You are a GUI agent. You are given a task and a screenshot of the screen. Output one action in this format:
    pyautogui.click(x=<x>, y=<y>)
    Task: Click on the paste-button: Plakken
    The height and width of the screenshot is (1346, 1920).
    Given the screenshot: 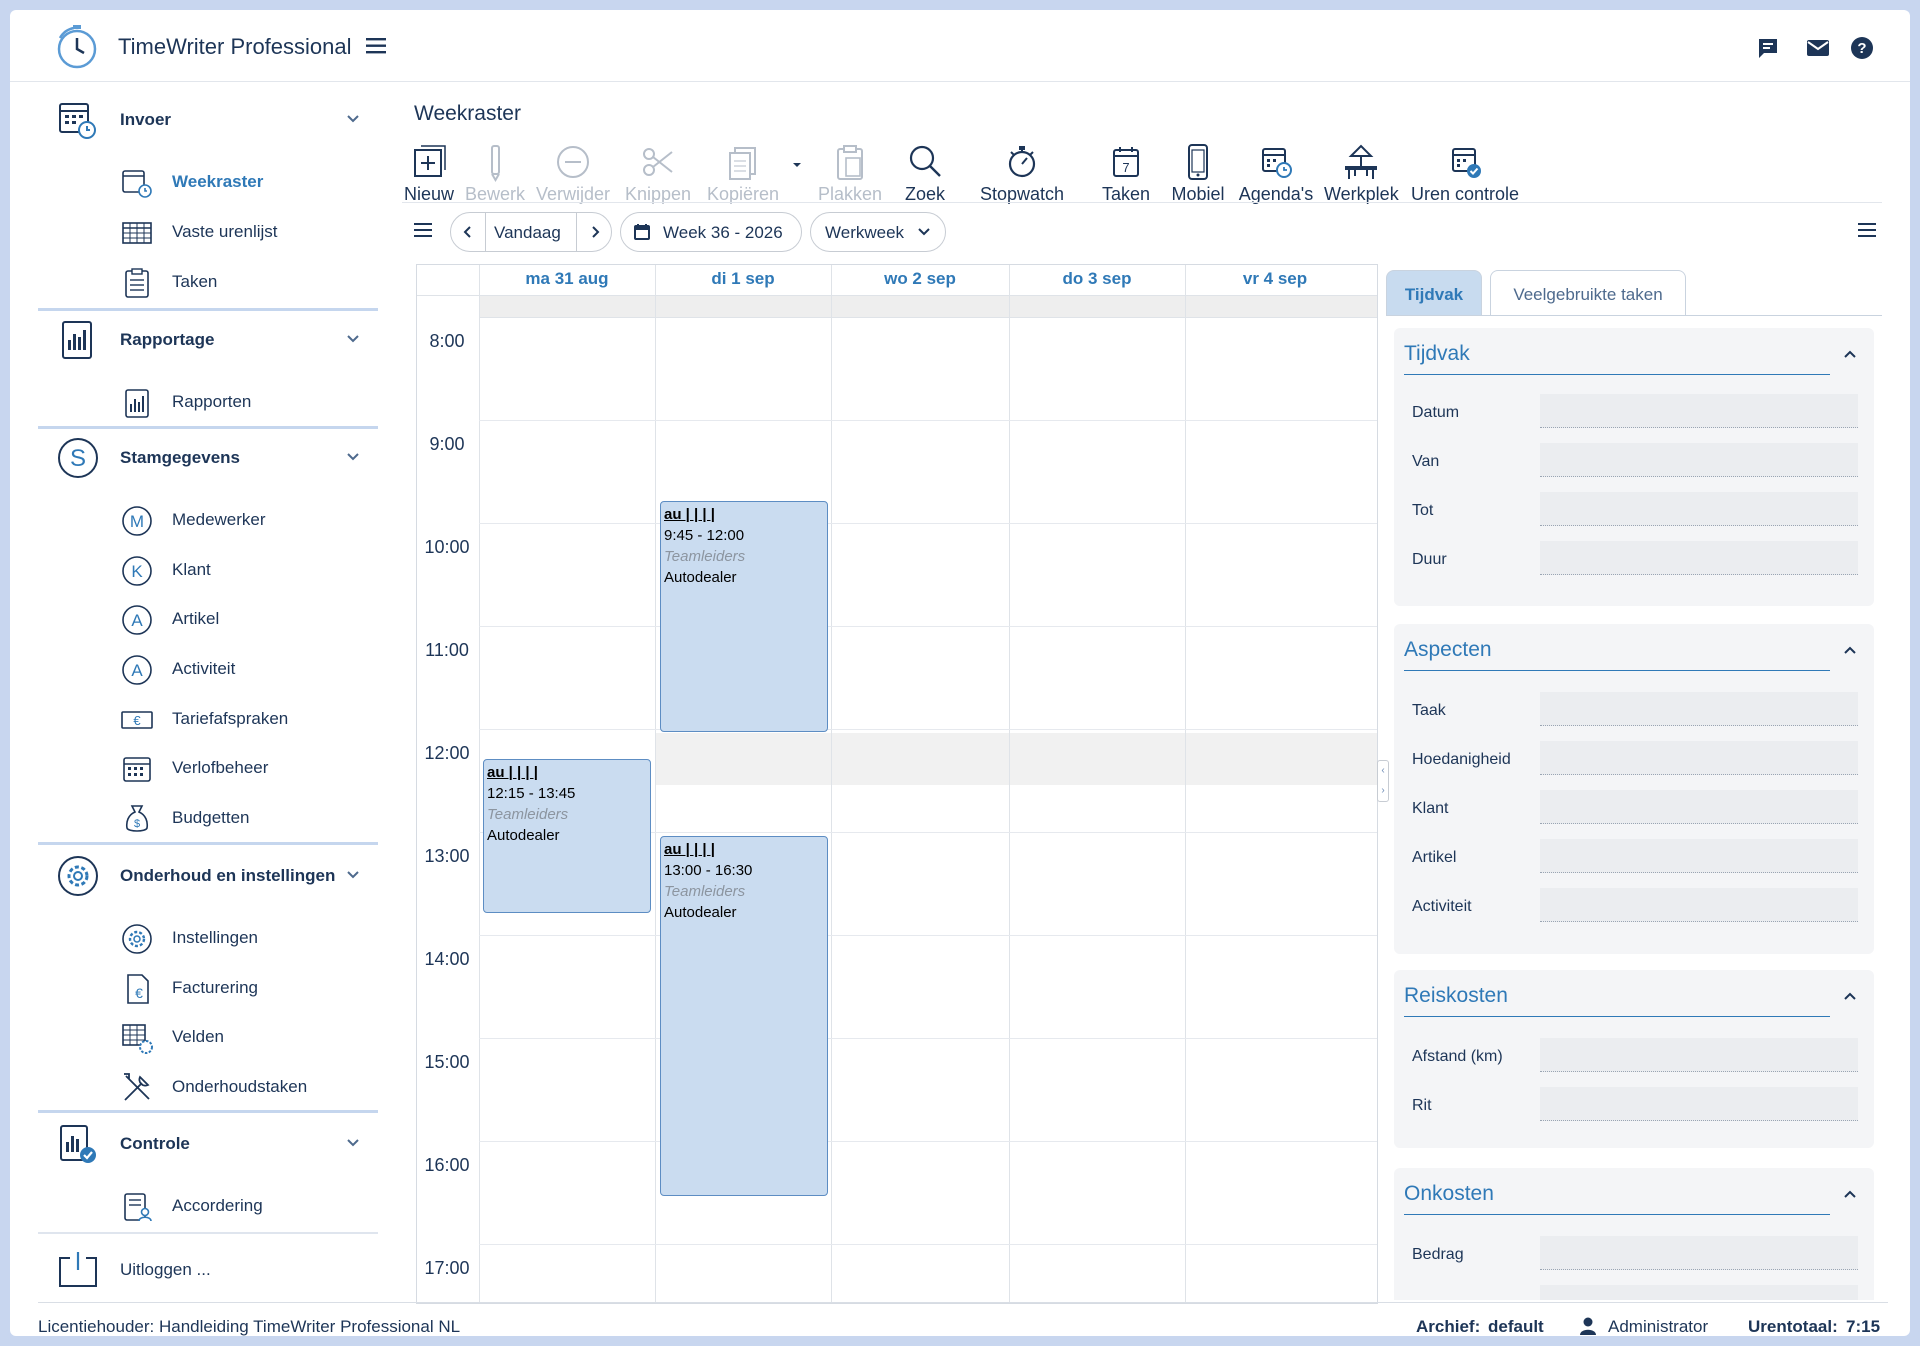 What is the action you would take?
    pyautogui.click(x=850, y=173)
    